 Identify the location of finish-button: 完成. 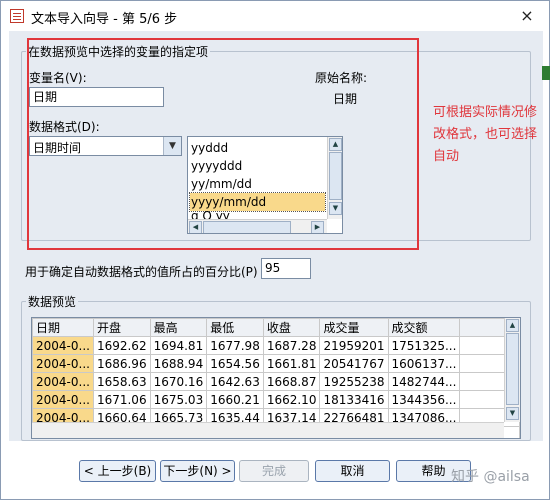
(274, 471).